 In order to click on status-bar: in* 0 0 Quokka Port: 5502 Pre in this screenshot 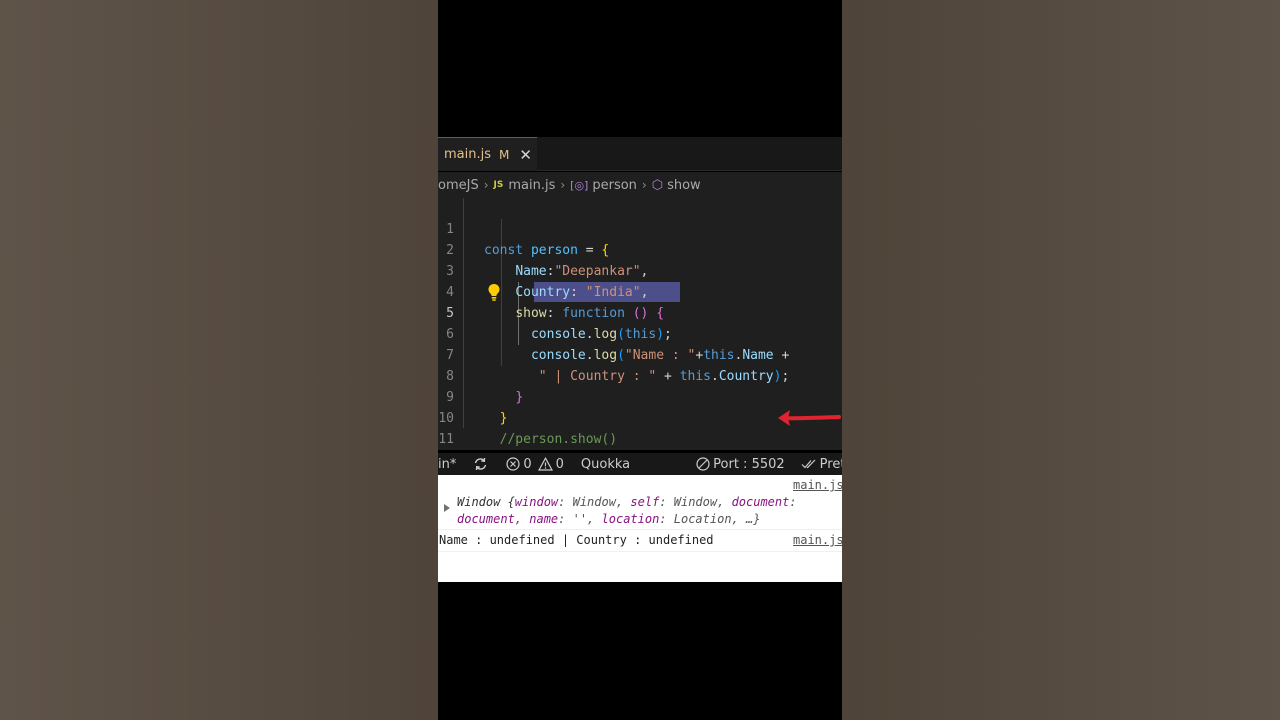, I will do `click(640, 464)`.